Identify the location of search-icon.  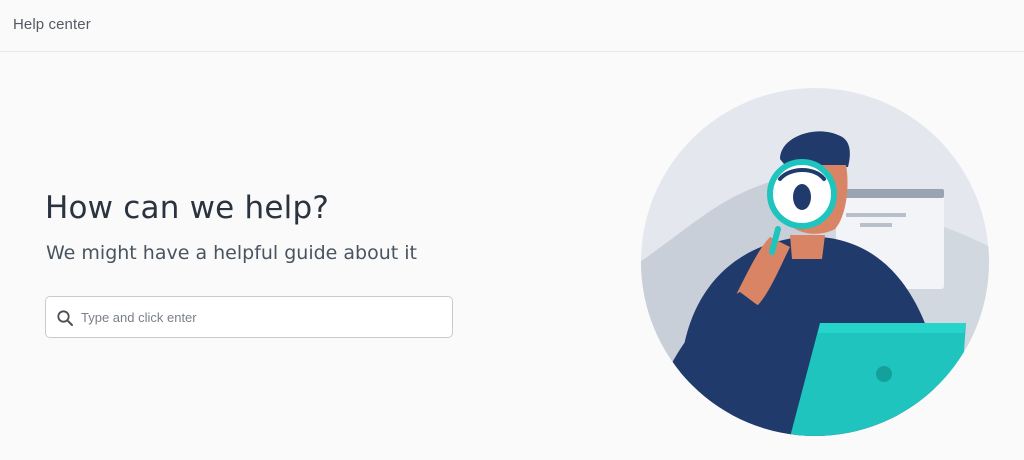
(65, 318).